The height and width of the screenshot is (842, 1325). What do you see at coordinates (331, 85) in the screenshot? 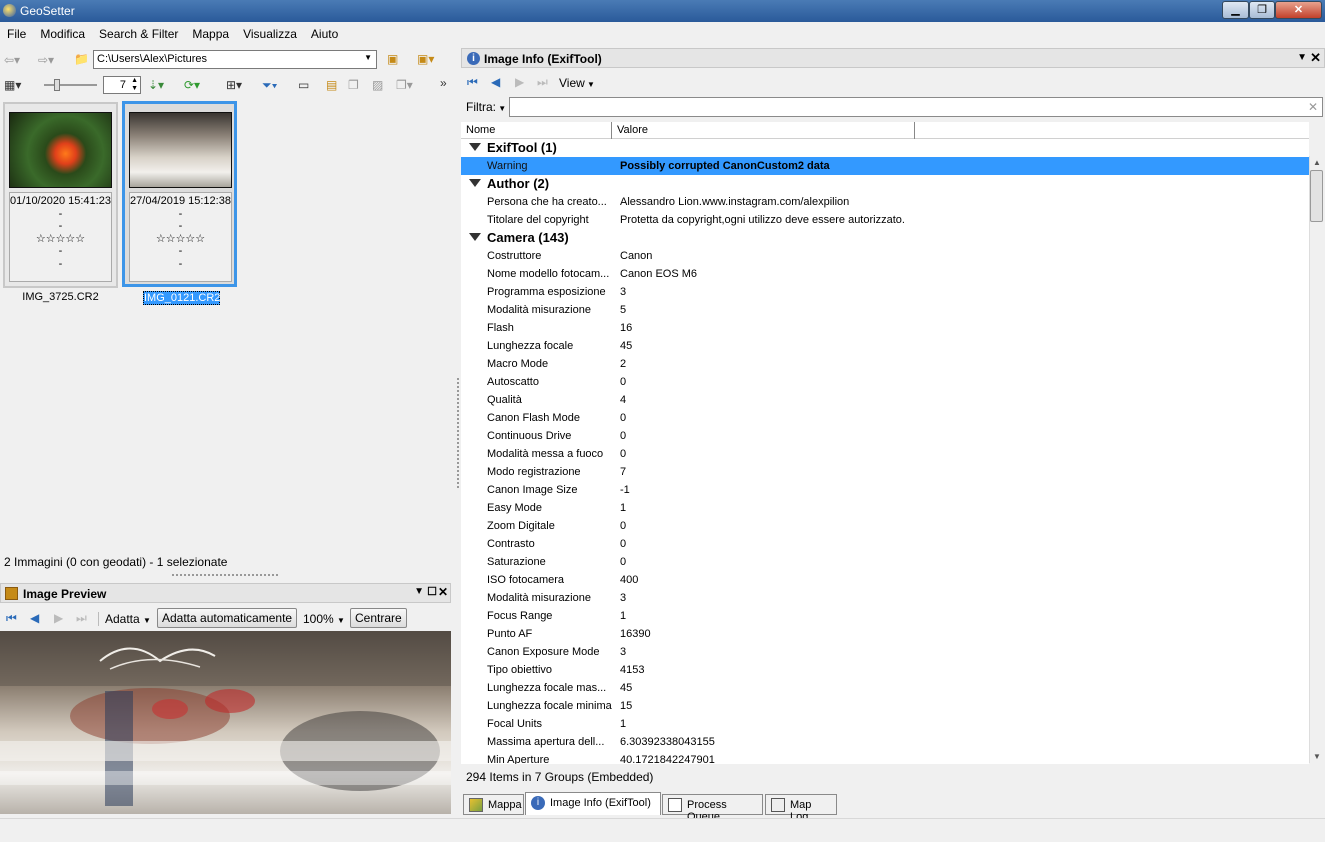
I see `edit-data-icon: ▤` at bounding box center [331, 85].